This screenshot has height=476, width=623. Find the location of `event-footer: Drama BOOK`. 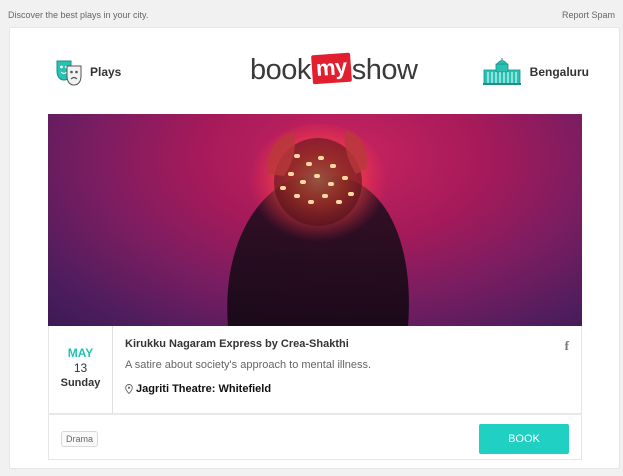

event-footer: Drama BOOK is located at coordinates (315, 437).